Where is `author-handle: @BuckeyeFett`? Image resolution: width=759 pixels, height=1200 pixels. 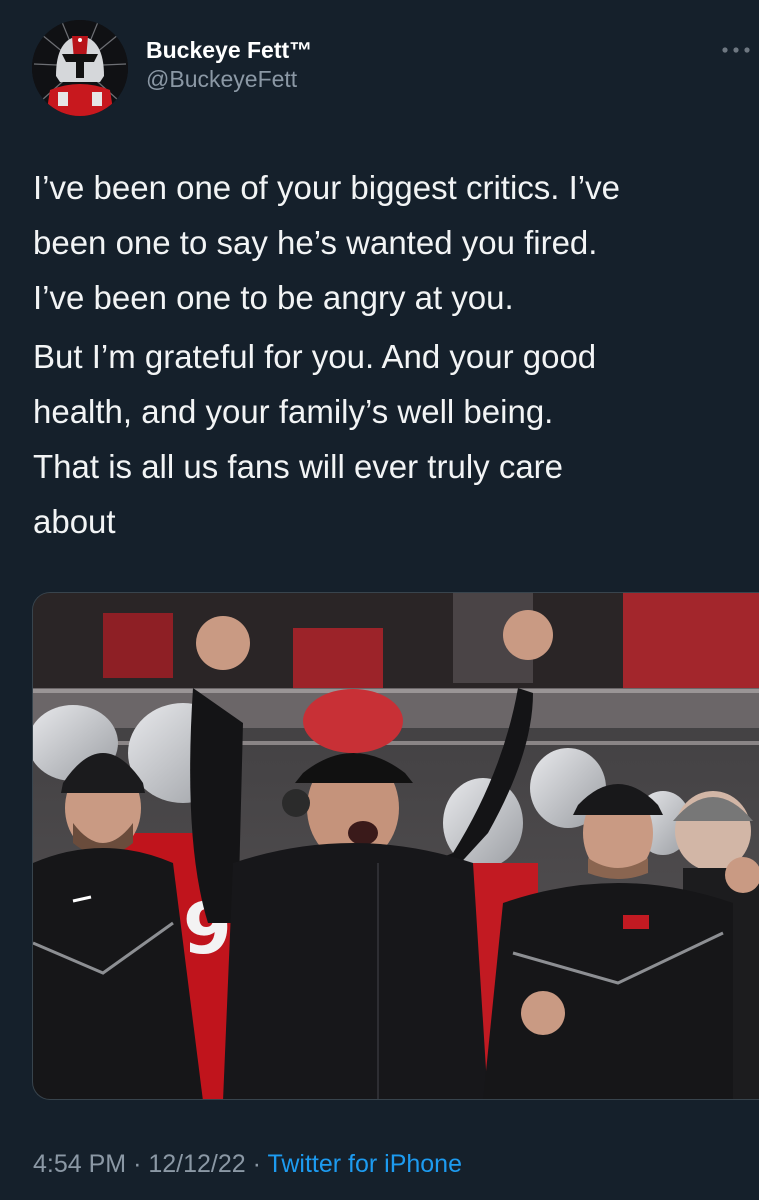
author-handle: @BuckeyeFett is located at coordinates (229, 79).